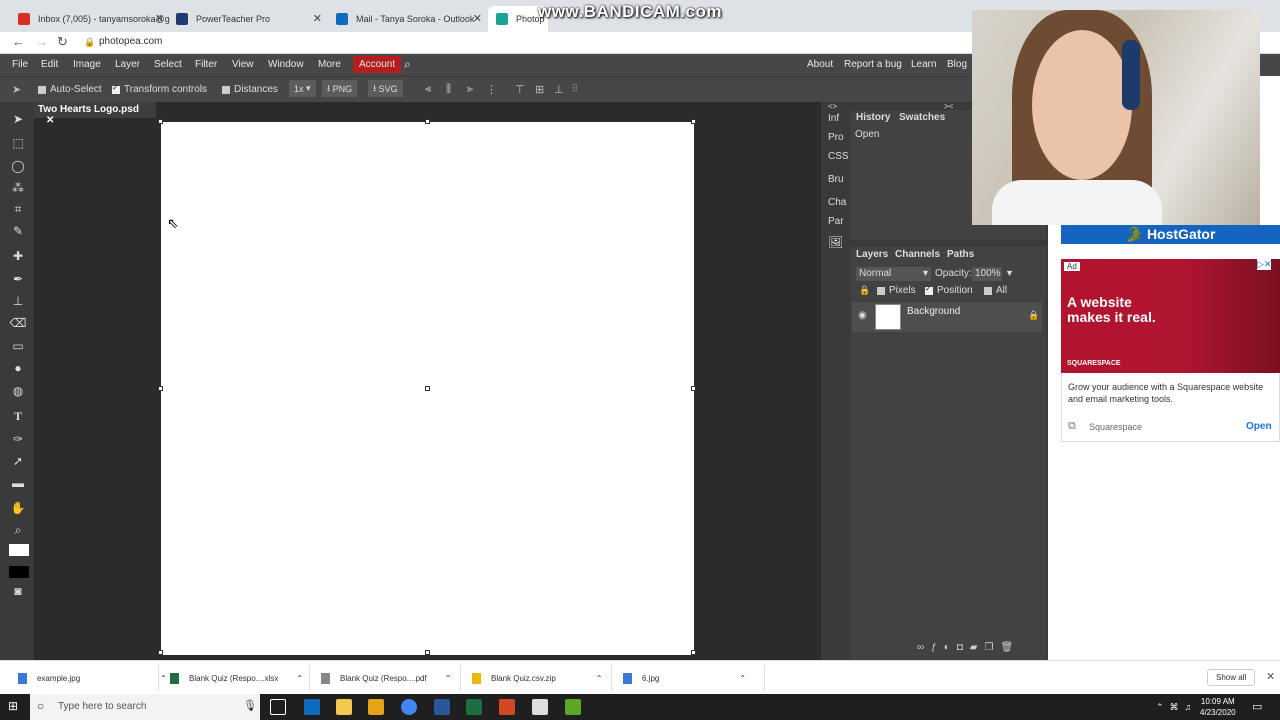 This screenshot has width=1280, height=720. I want to click on back-icon: ←, so click(18, 41).